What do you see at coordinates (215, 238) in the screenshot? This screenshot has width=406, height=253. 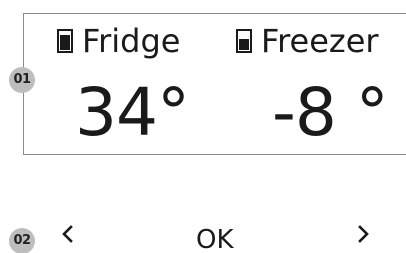 I see `ok-button: OK` at bounding box center [215, 238].